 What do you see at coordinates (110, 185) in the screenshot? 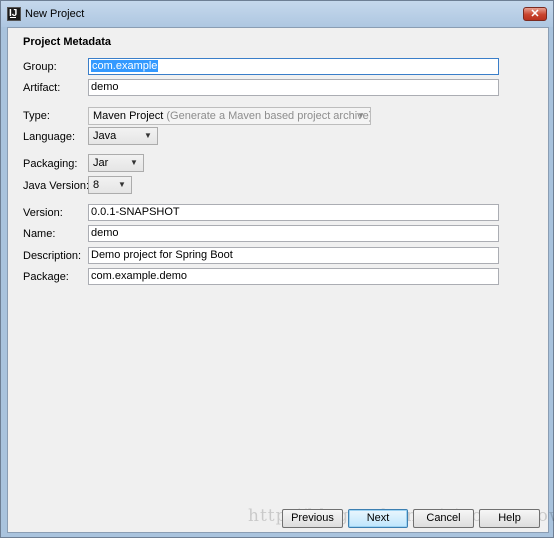
I see `java-version-dropdown: 8 ▼` at bounding box center [110, 185].